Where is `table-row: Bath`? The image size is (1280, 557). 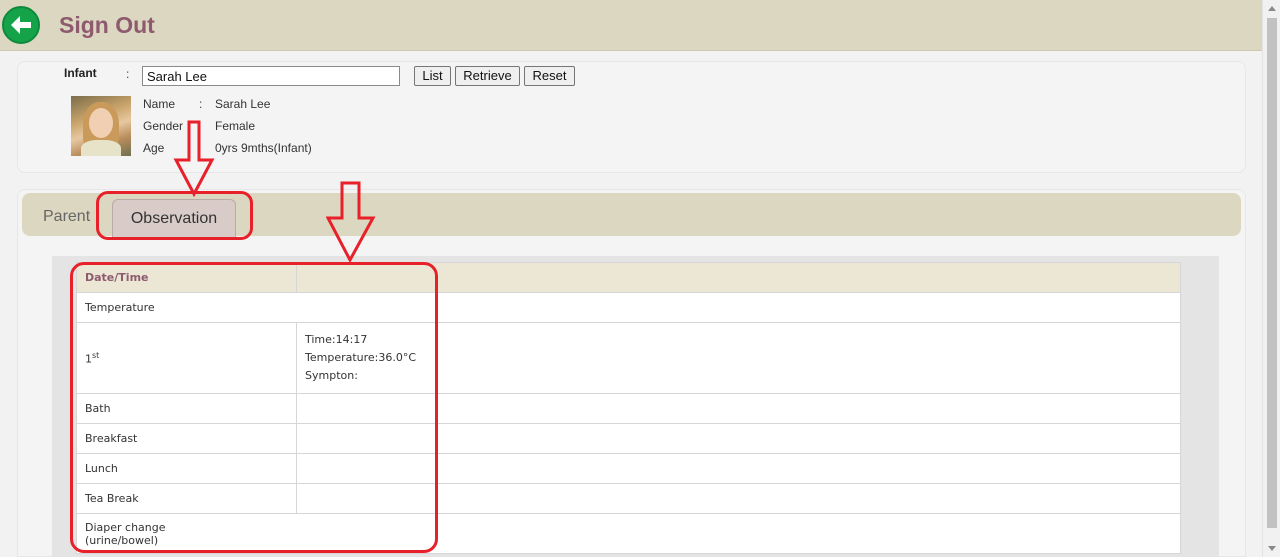 table-row: Bath is located at coordinates (628, 408).